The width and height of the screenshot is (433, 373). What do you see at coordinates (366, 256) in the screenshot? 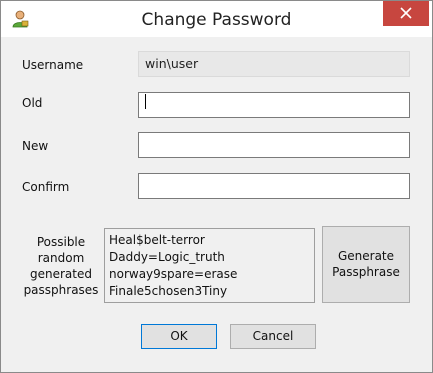
I see `generate-button-label-line: Generate` at bounding box center [366, 256].